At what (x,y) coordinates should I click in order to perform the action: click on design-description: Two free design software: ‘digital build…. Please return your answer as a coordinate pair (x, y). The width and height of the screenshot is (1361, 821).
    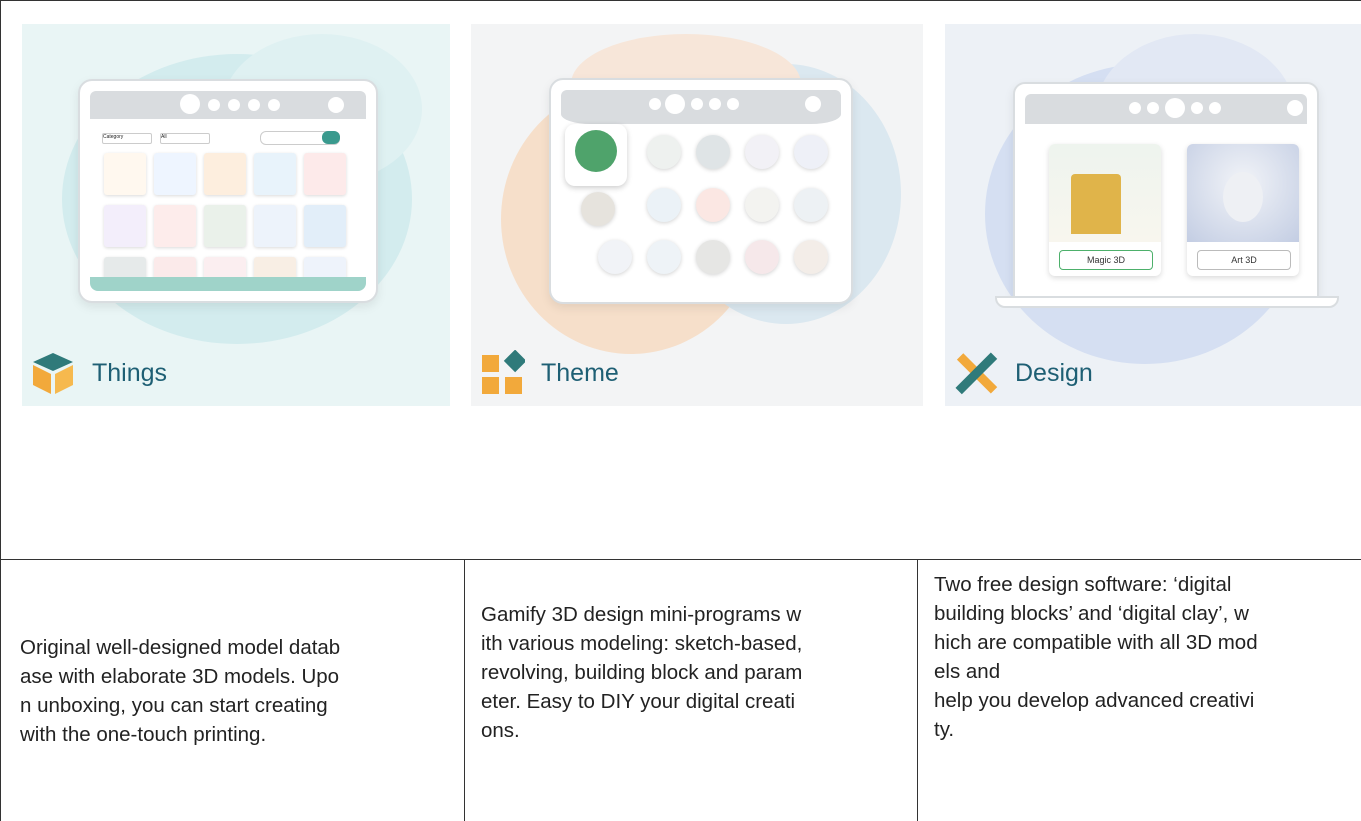
    Looking at the image, I should click on (1096, 657).